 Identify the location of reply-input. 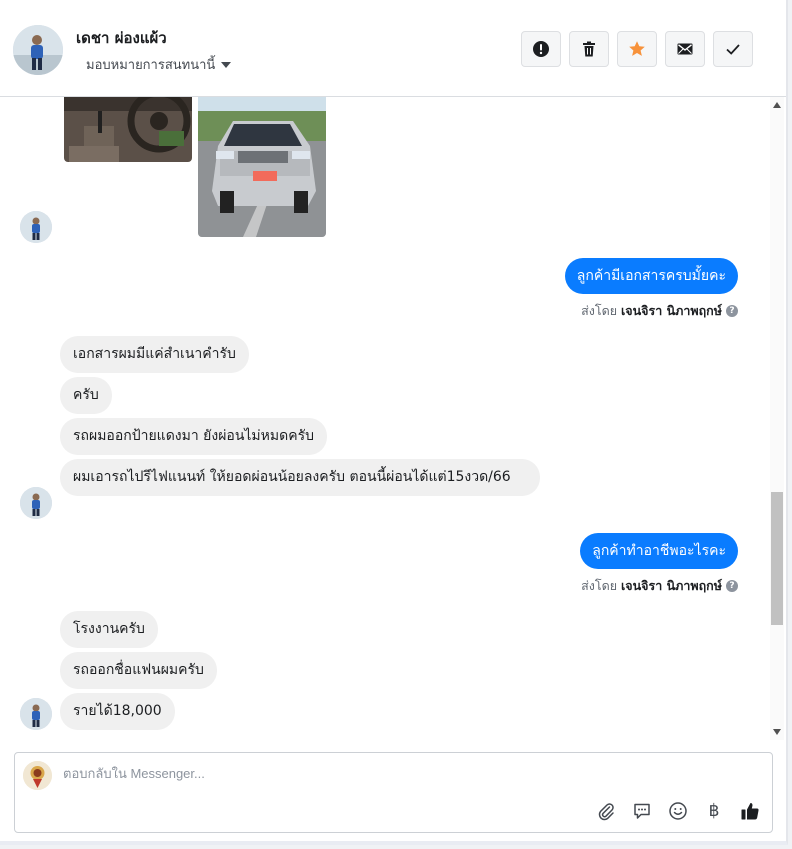
(363, 773).